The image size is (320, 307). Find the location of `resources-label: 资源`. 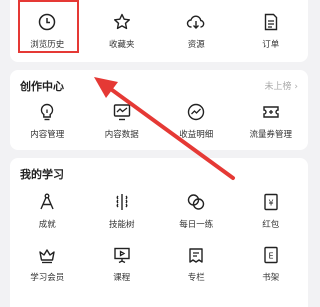

resources-label: 资源 is located at coordinates (196, 45).